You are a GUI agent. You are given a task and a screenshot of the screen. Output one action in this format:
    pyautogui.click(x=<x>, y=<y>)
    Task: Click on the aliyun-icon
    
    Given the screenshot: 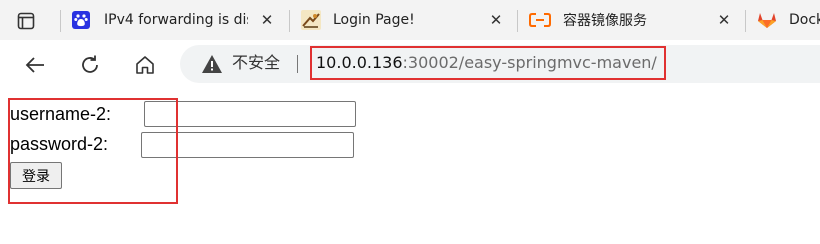 What is the action you would take?
    pyautogui.click(x=540, y=20)
    